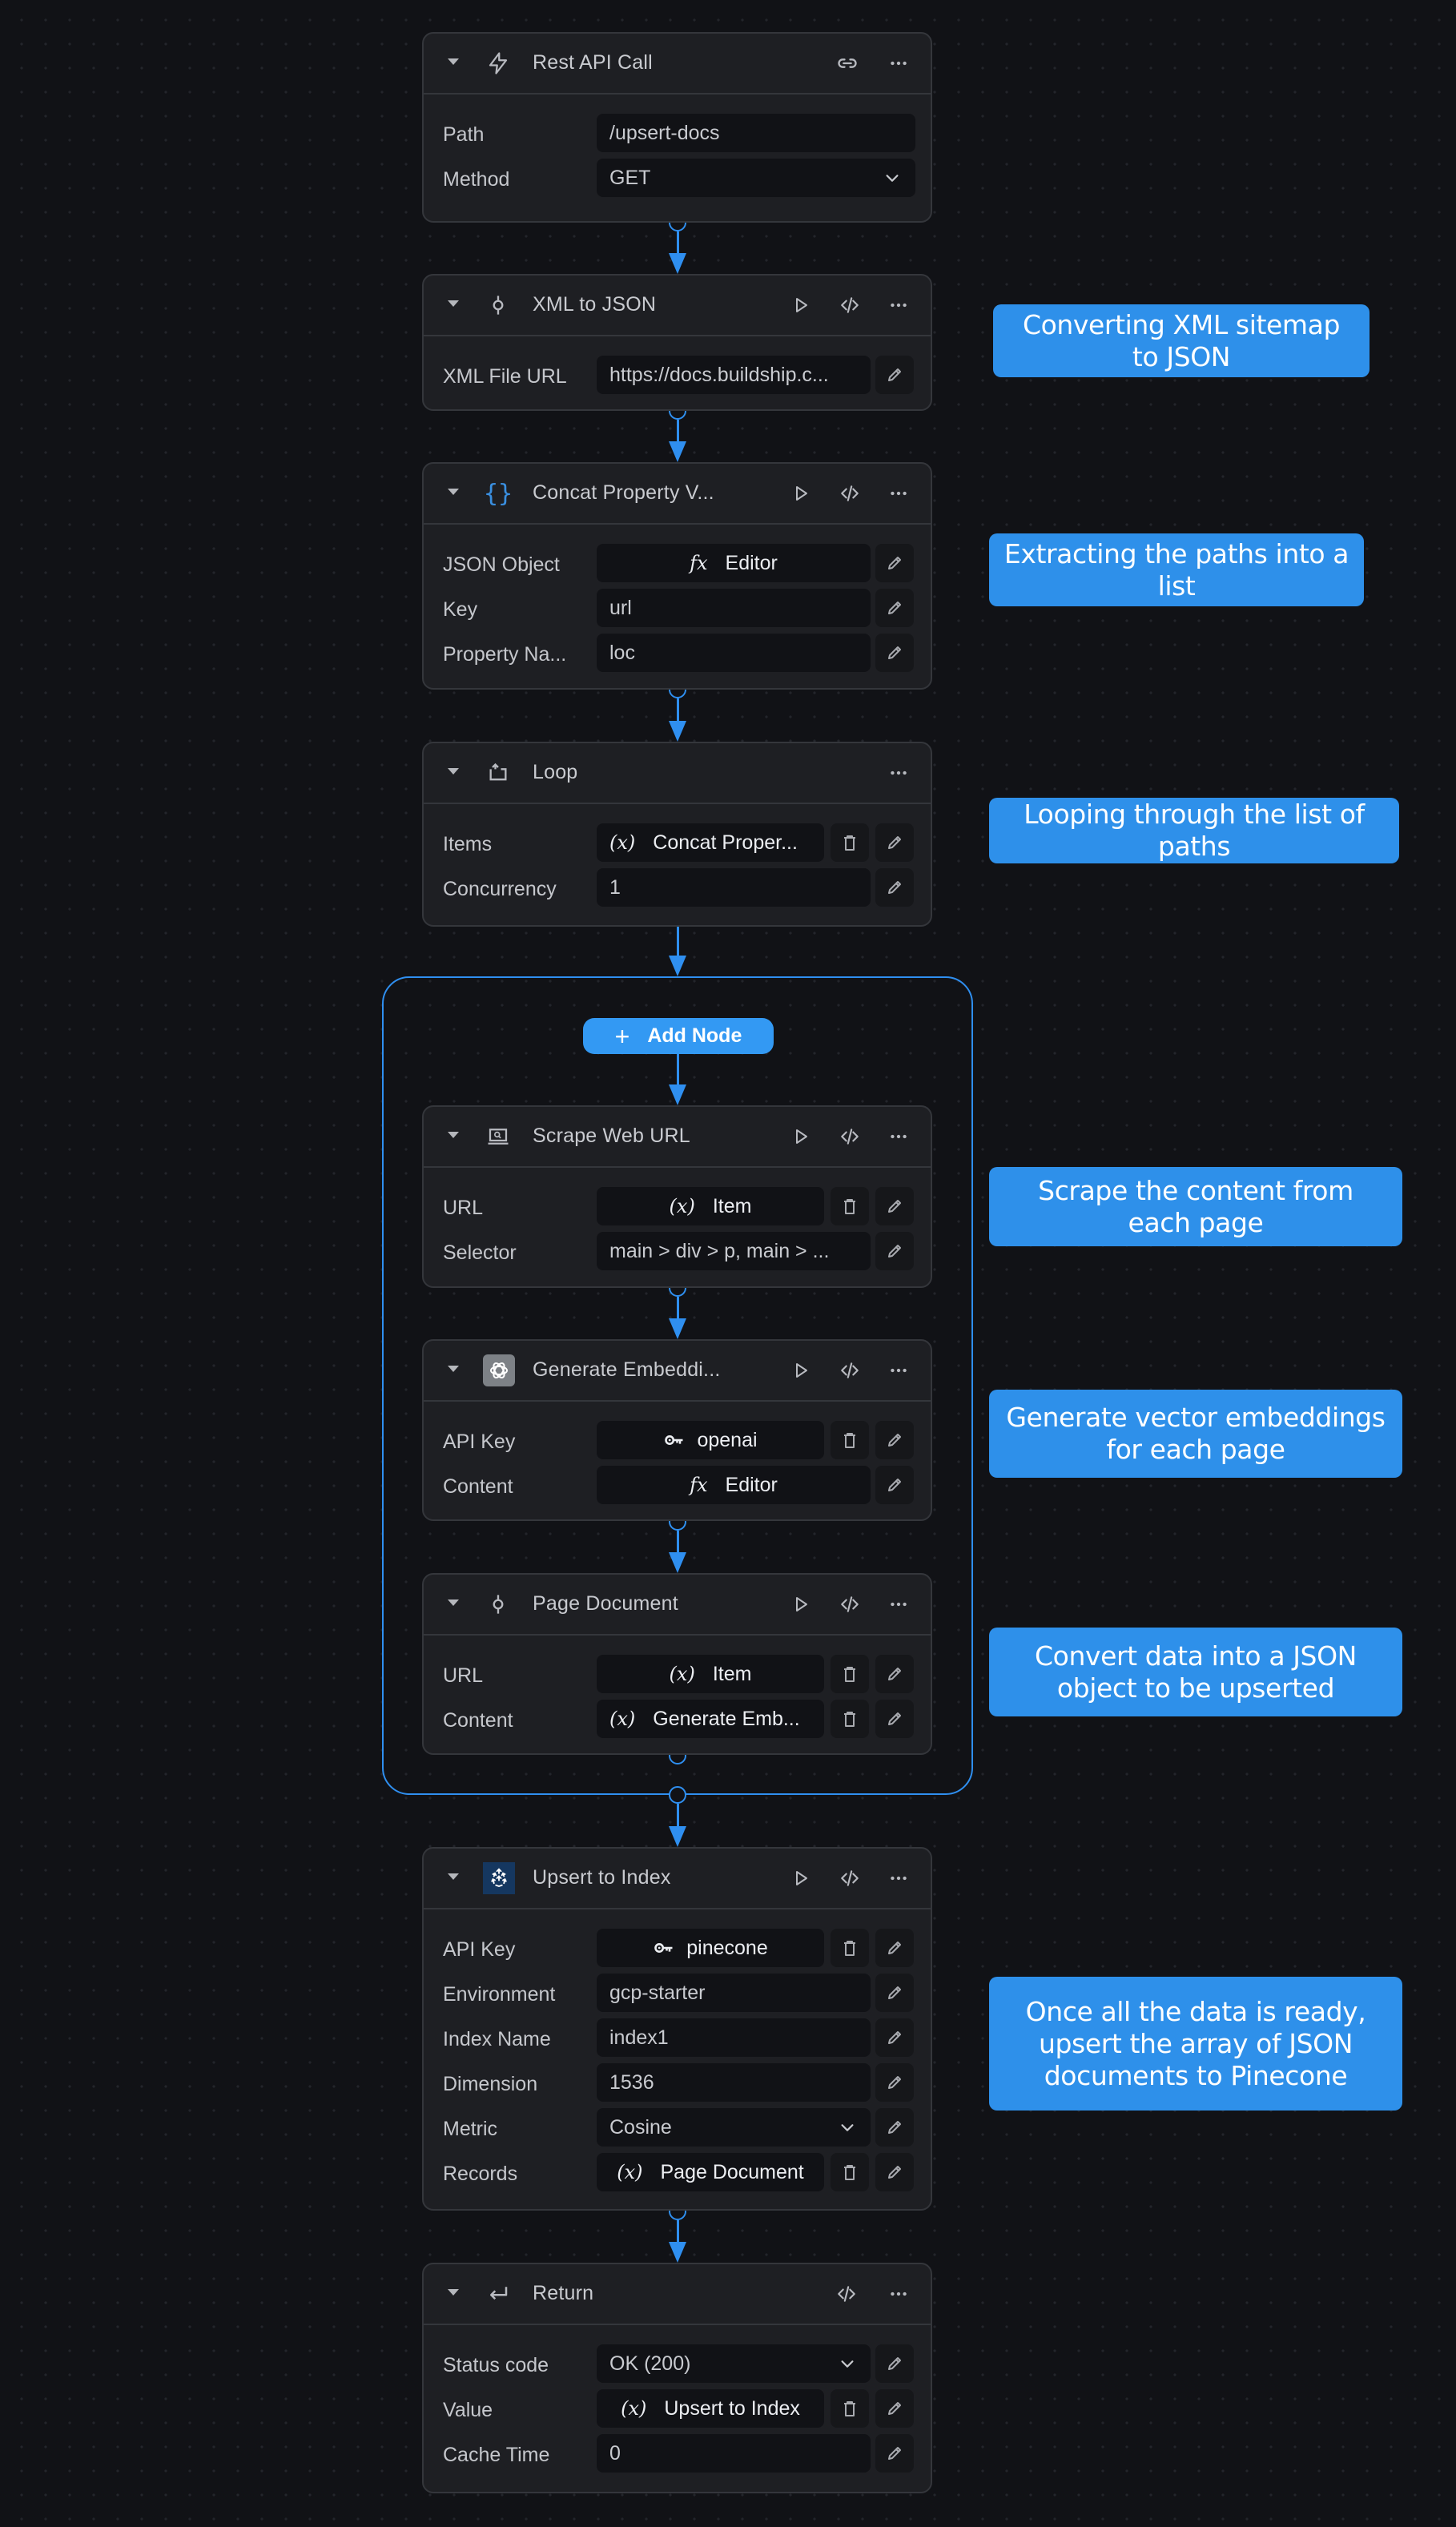 The width and height of the screenshot is (1456, 2527). What do you see at coordinates (756, 178) in the screenshot?
I see `method-select: GET` at bounding box center [756, 178].